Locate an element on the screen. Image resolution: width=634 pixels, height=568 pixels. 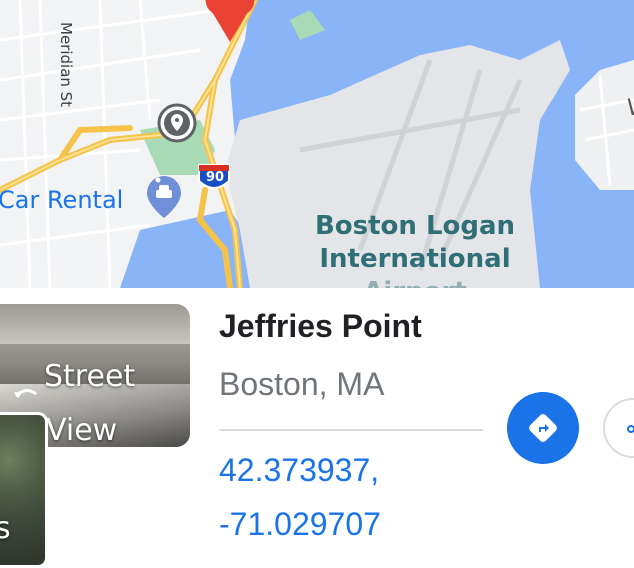
share-icon is located at coordinates (630, 429).